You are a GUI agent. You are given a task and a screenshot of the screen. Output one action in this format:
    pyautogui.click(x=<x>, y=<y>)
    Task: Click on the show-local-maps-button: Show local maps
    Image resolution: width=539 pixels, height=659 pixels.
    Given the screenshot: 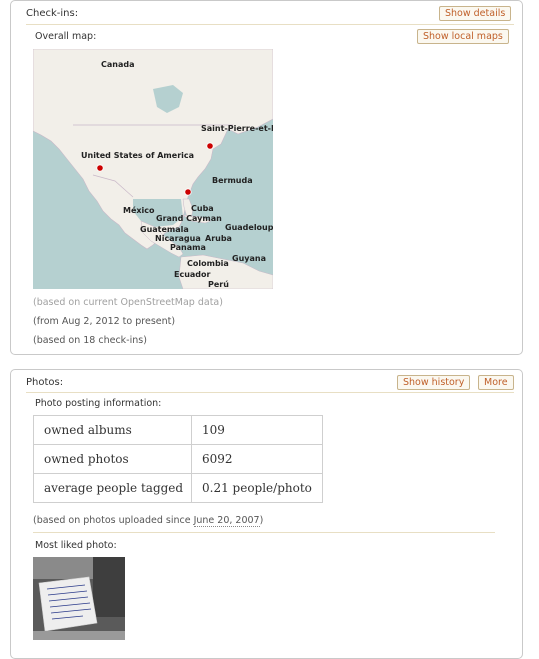 What is the action you would take?
    pyautogui.click(x=463, y=36)
    